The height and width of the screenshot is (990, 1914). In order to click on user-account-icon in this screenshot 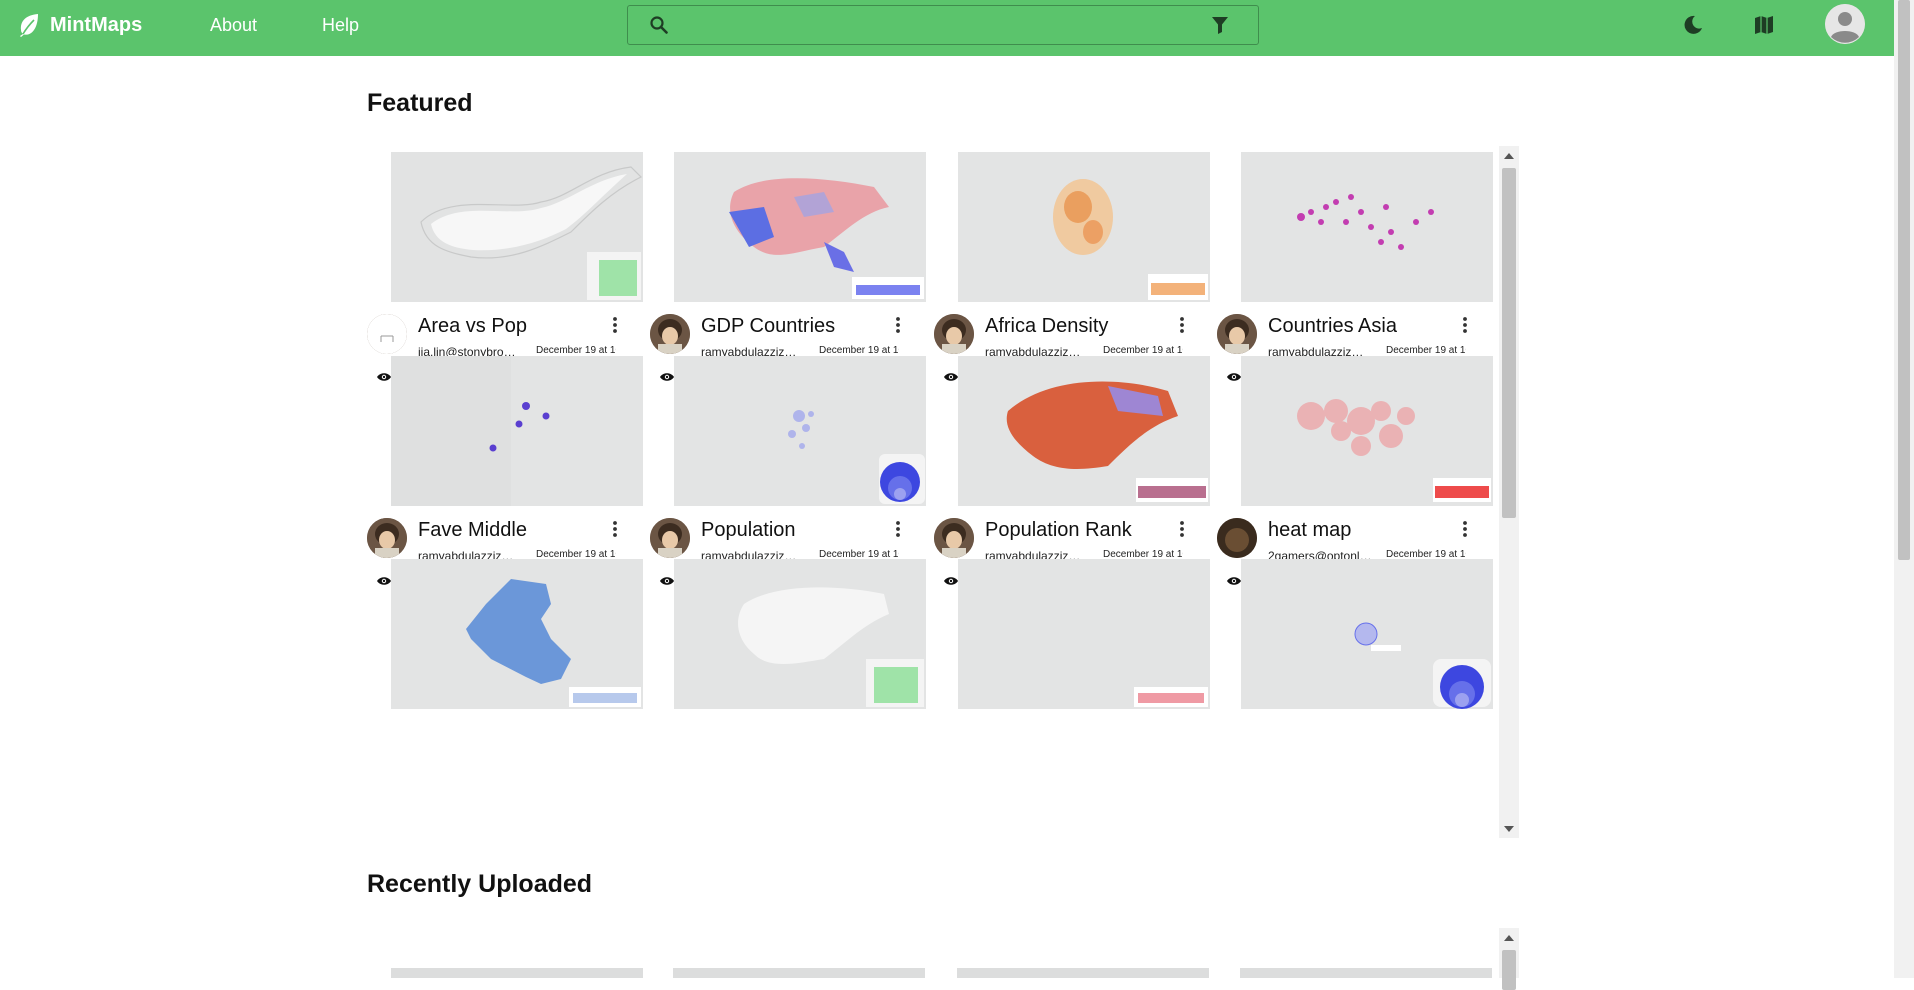, I will do `click(1845, 24)`.